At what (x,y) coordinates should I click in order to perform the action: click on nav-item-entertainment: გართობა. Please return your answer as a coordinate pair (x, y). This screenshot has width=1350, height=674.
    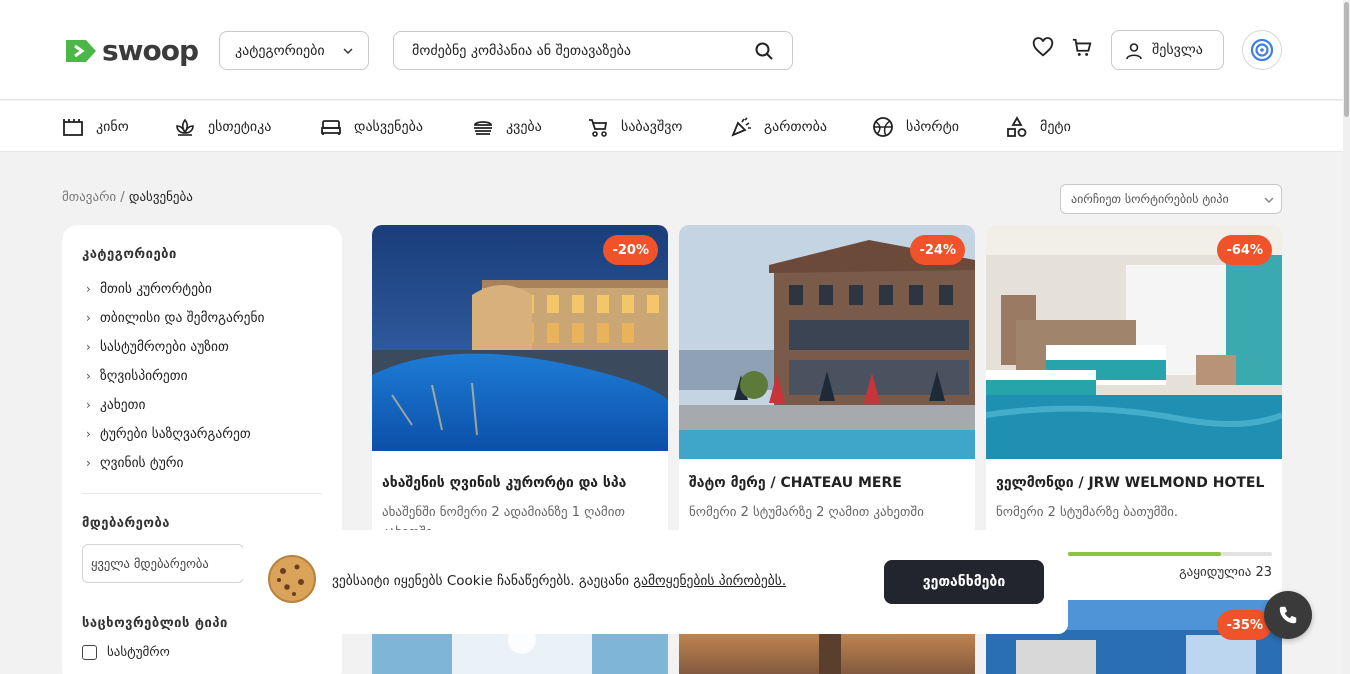
    Looking at the image, I should click on (778, 126).